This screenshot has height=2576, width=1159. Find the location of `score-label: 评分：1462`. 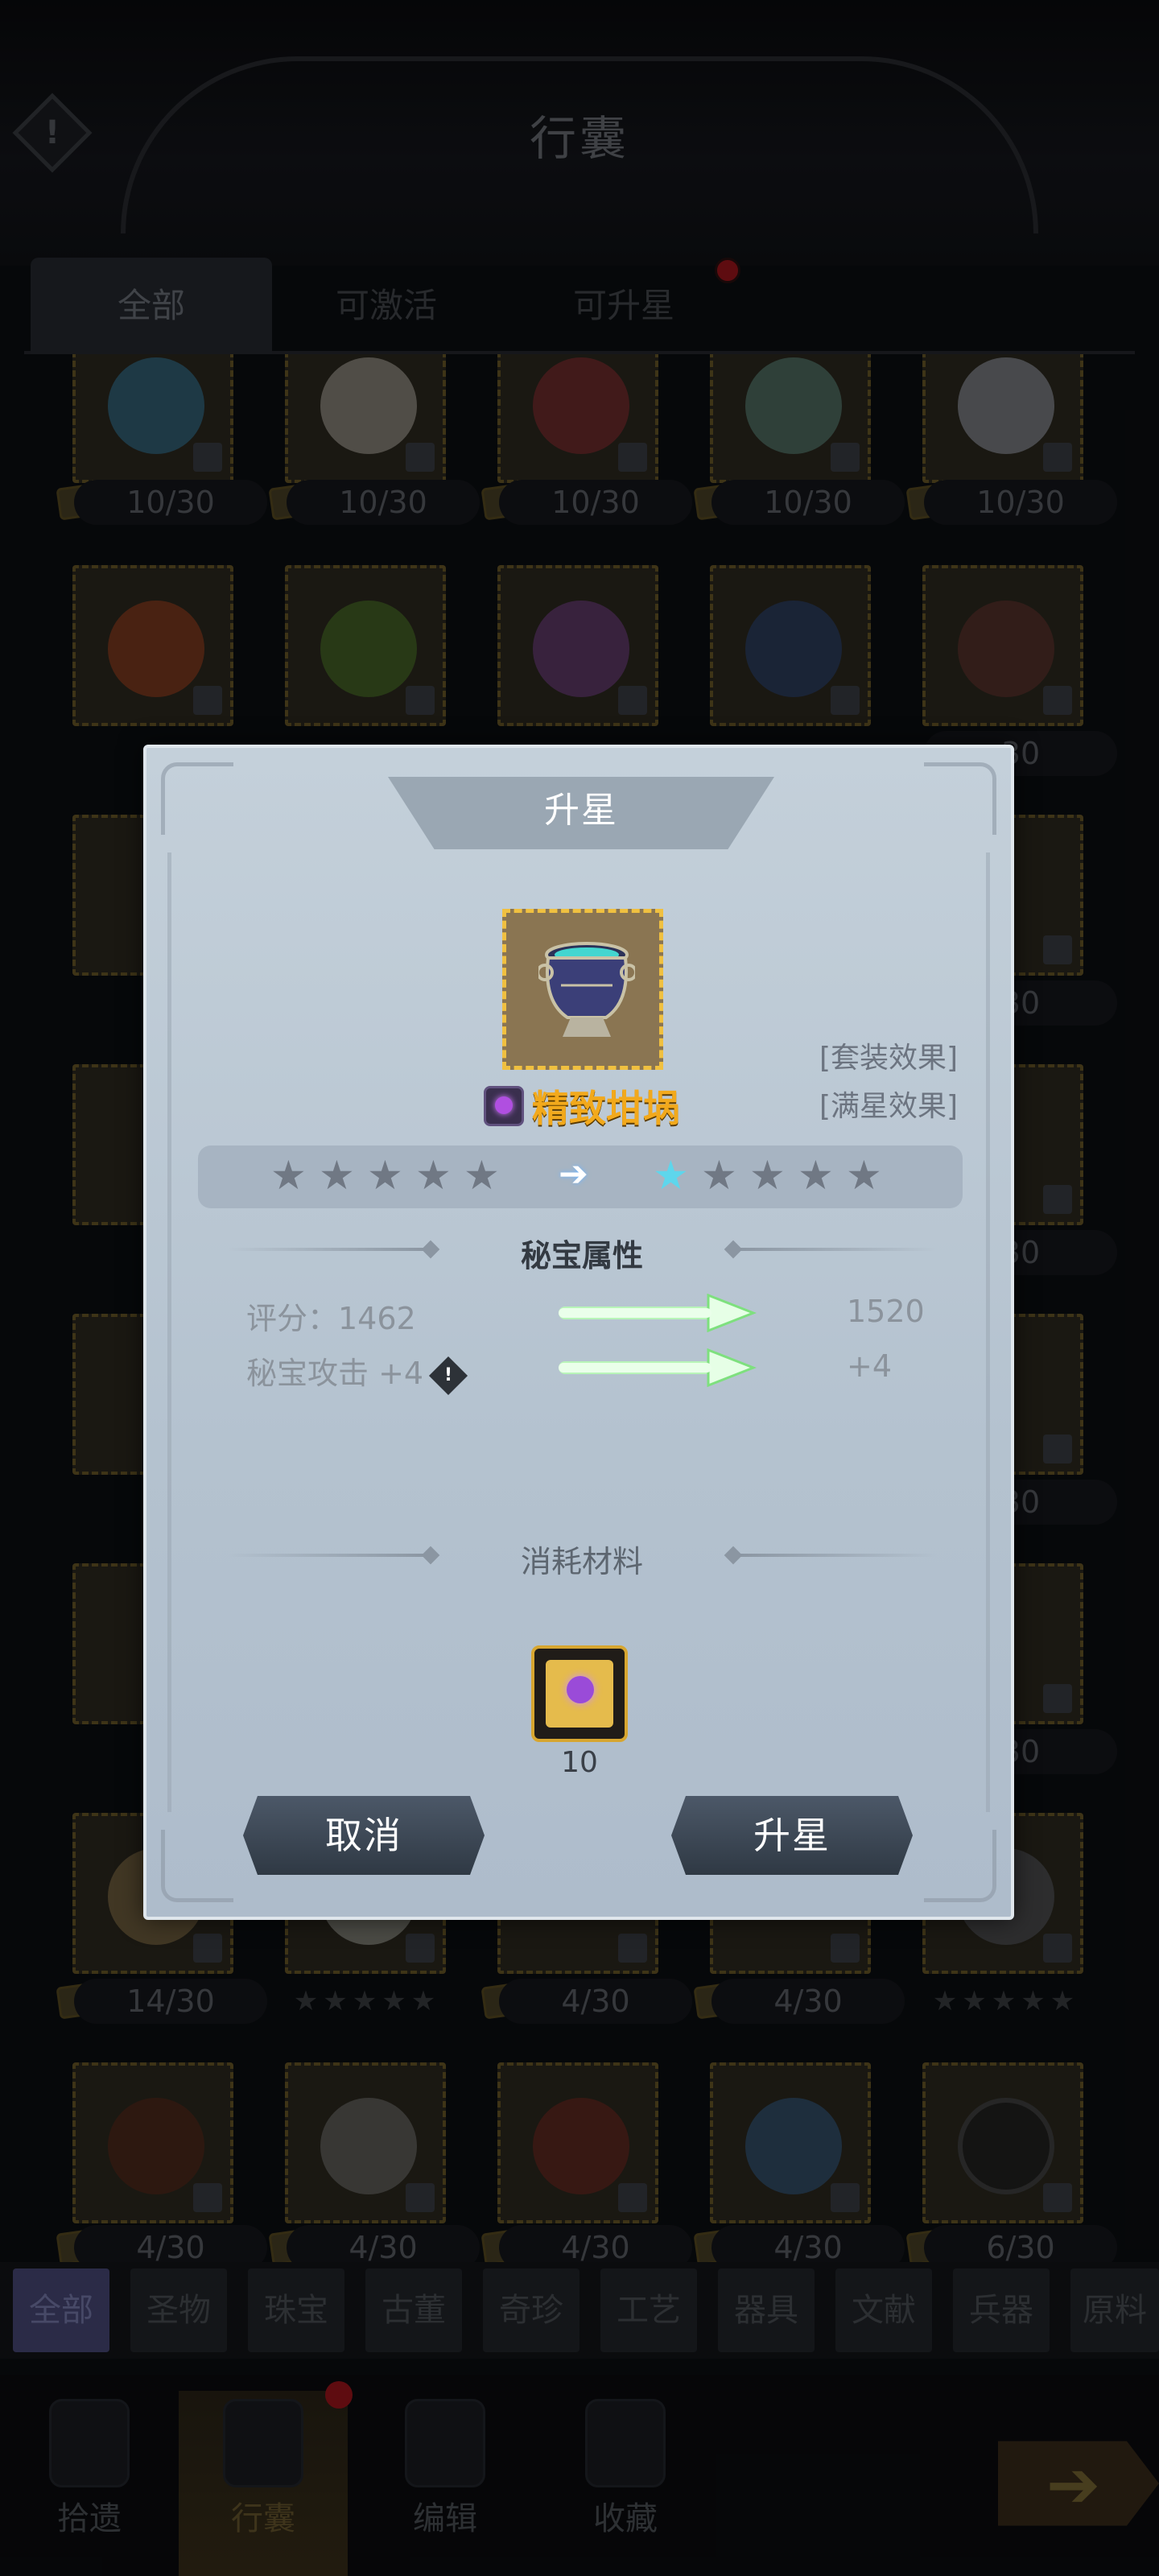

score-label: 评分：1462 is located at coordinates (331, 1318).